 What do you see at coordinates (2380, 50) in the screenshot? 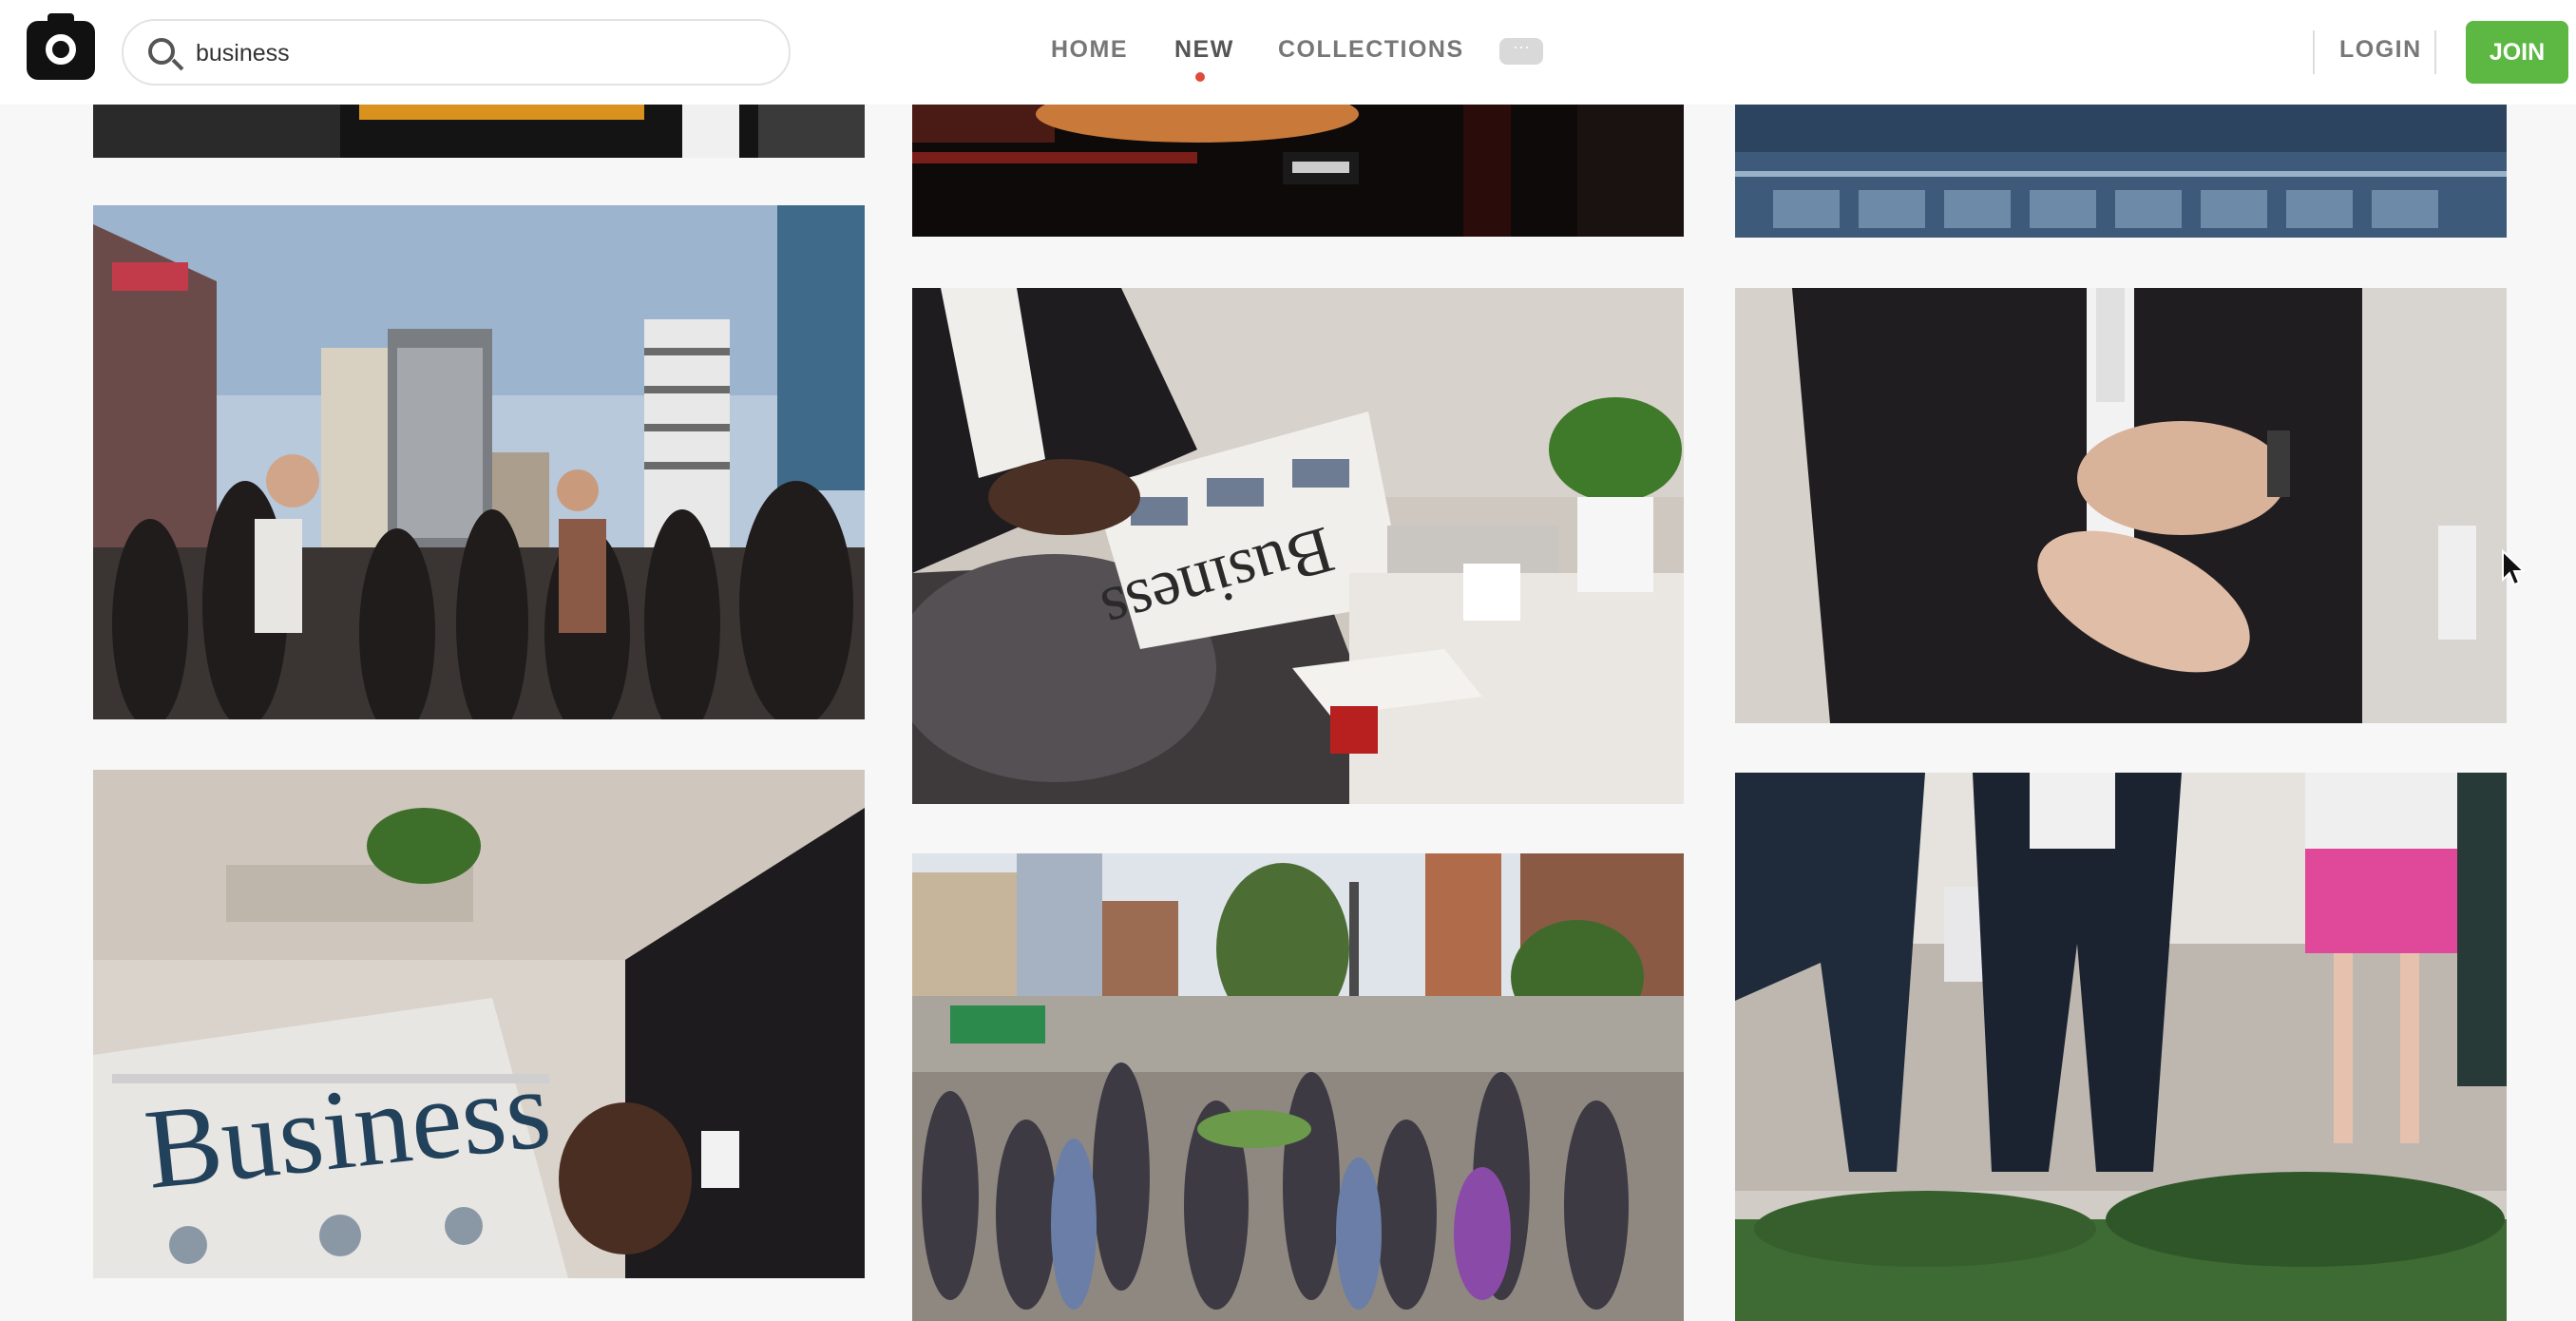
I see `login-link: LOGIN` at bounding box center [2380, 50].